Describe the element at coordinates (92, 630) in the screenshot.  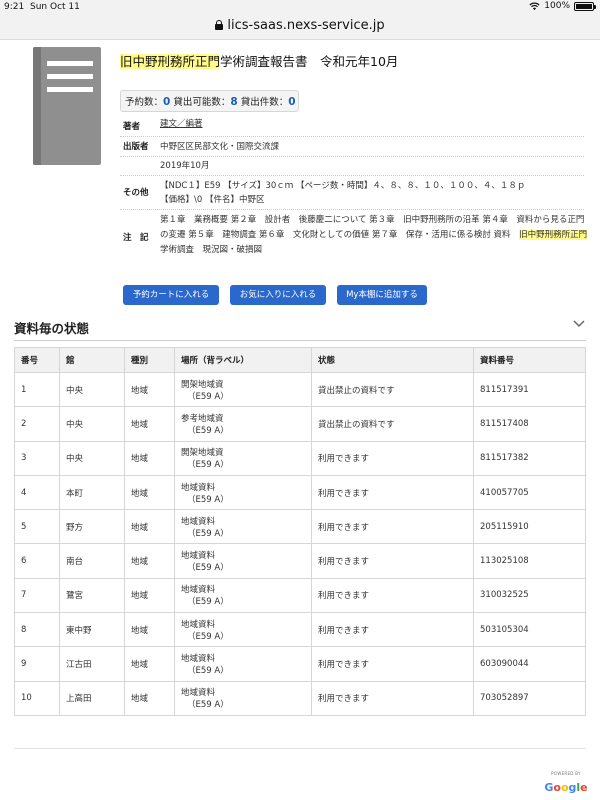
I see `cell-branch: 東中野` at that location.